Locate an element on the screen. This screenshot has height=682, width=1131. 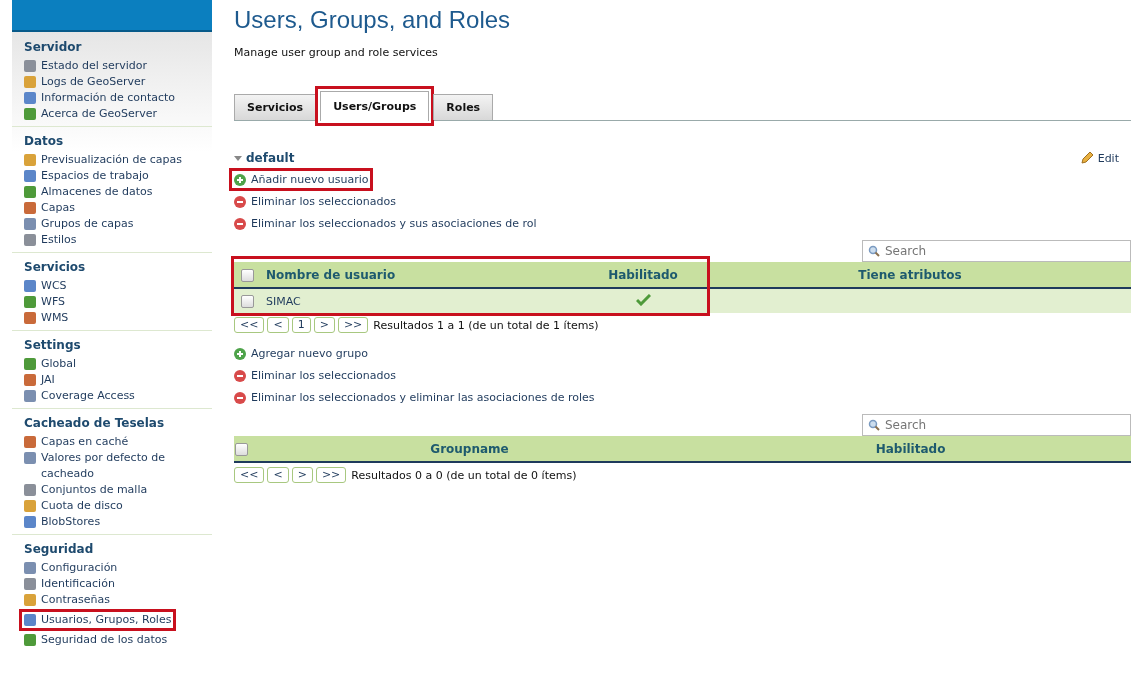
sidebar-item: Cuota de disco is located at coordinates (73, 506).